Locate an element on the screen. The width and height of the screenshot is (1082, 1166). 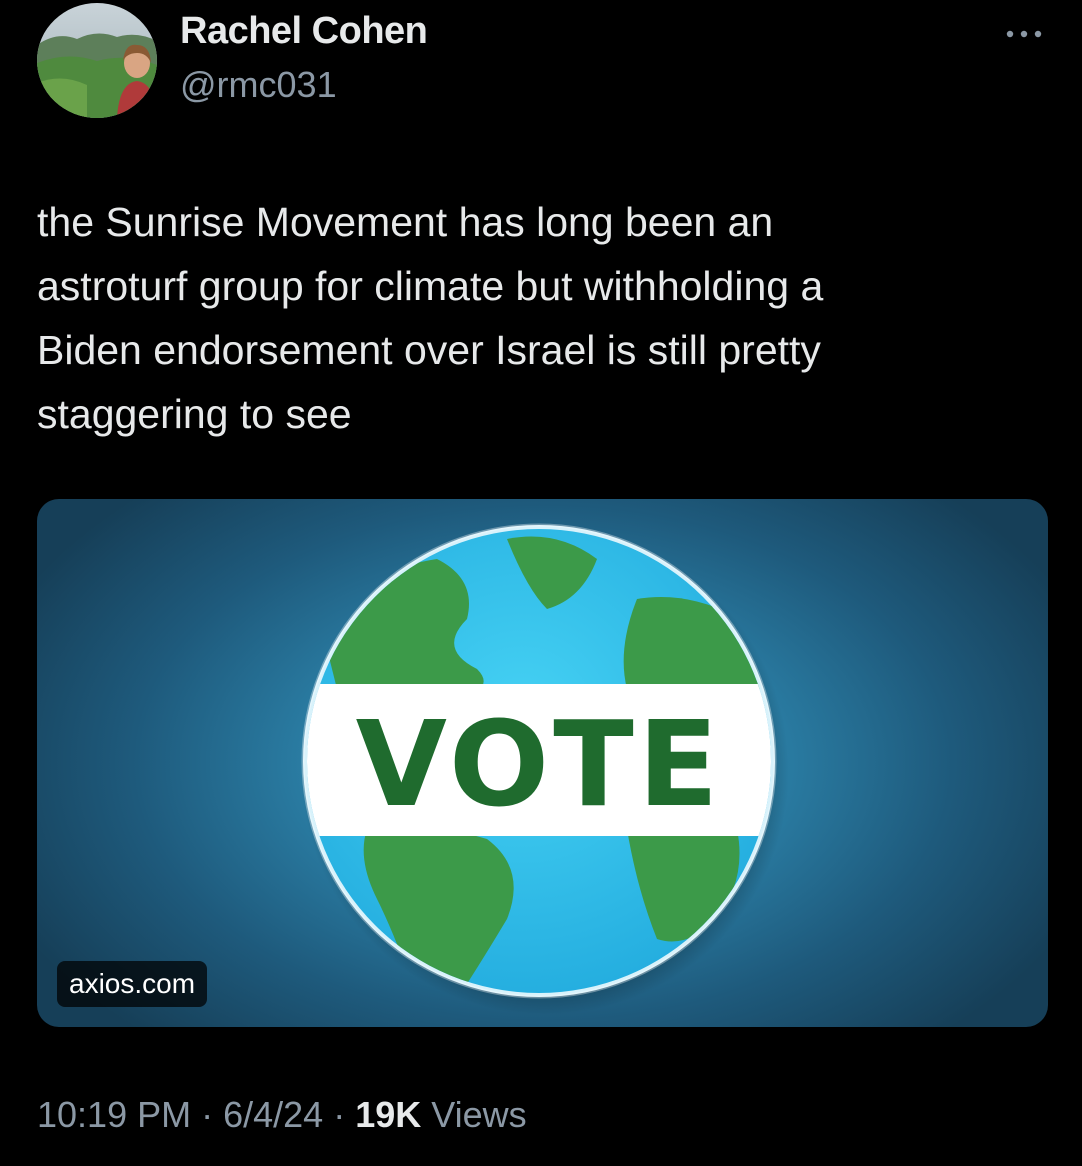
ellipsis-icon is located at coordinates (1024, 34).